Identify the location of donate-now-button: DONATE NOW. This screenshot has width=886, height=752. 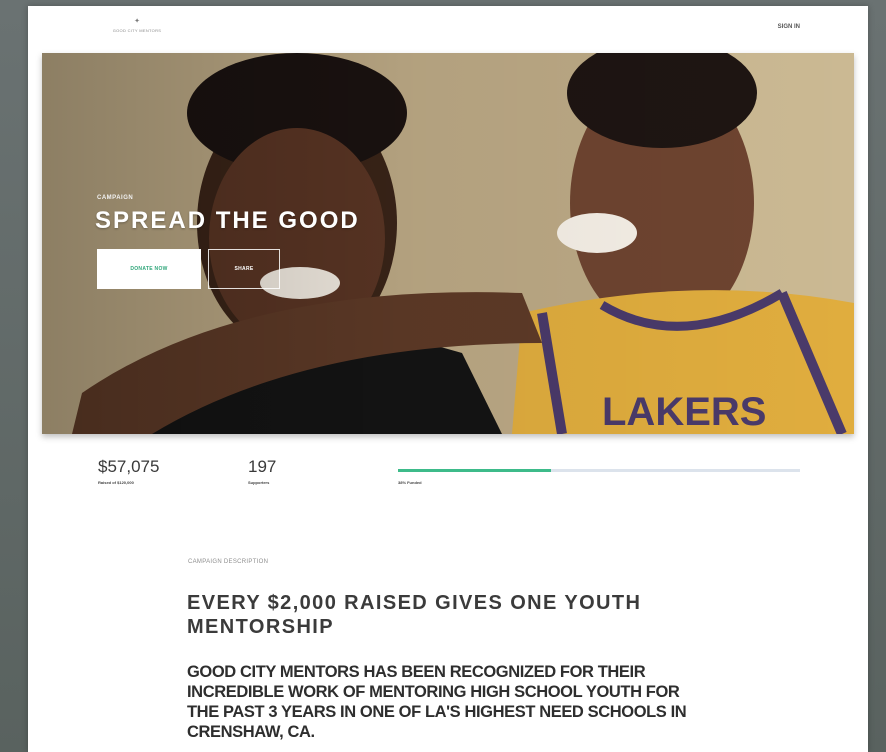
(149, 269).